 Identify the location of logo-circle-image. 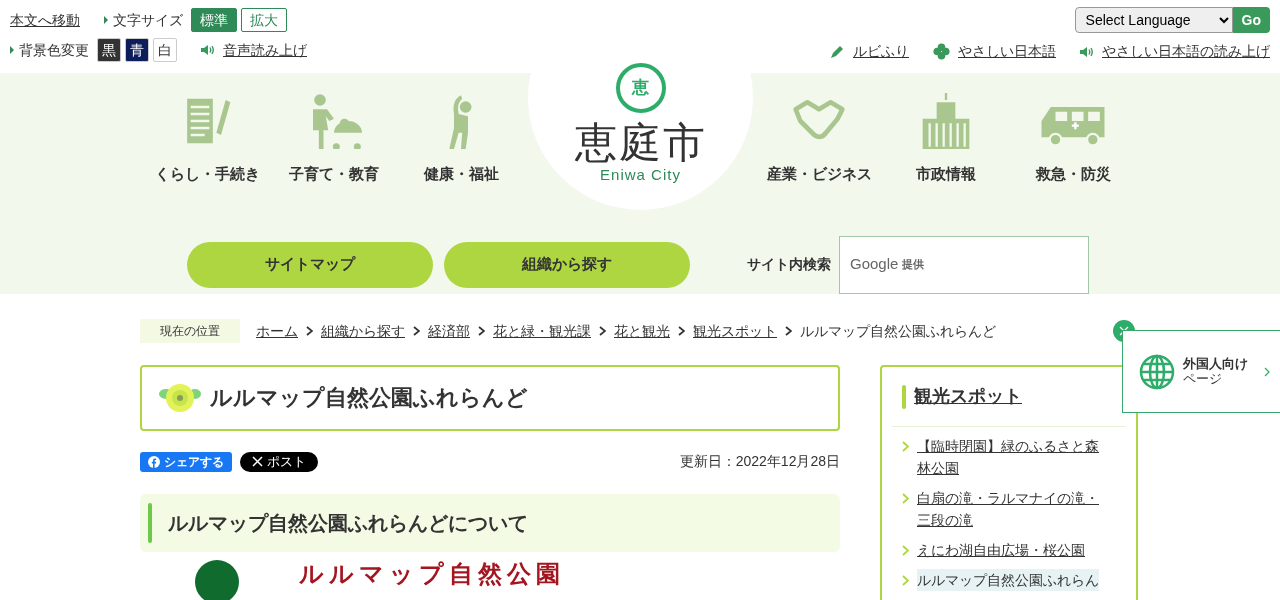
(217, 580).